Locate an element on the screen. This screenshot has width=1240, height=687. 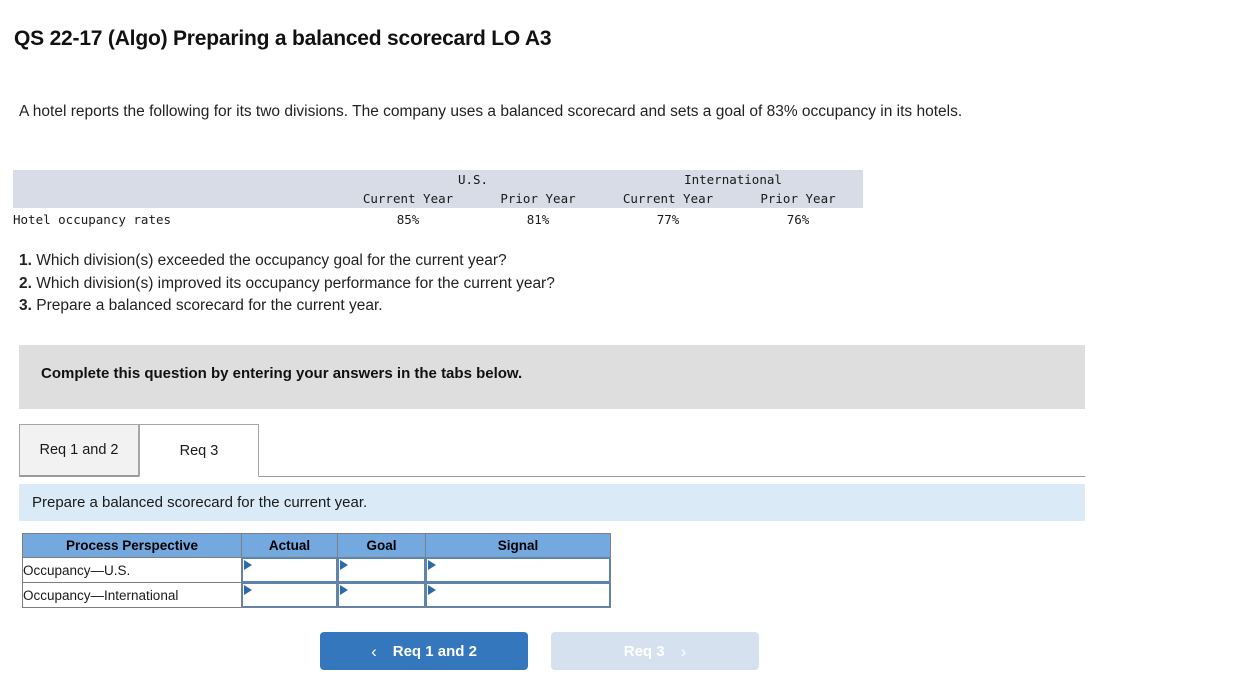
scorecard-dropdown-goal-international is located at coordinates (381, 595).